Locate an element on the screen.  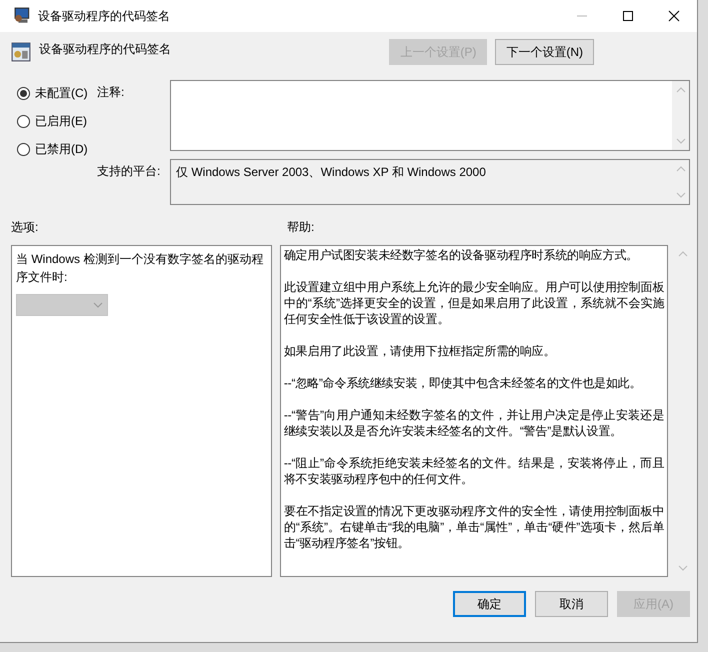
window-title: 设备驱动程序的代码签名 is located at coordinates (104, 16).